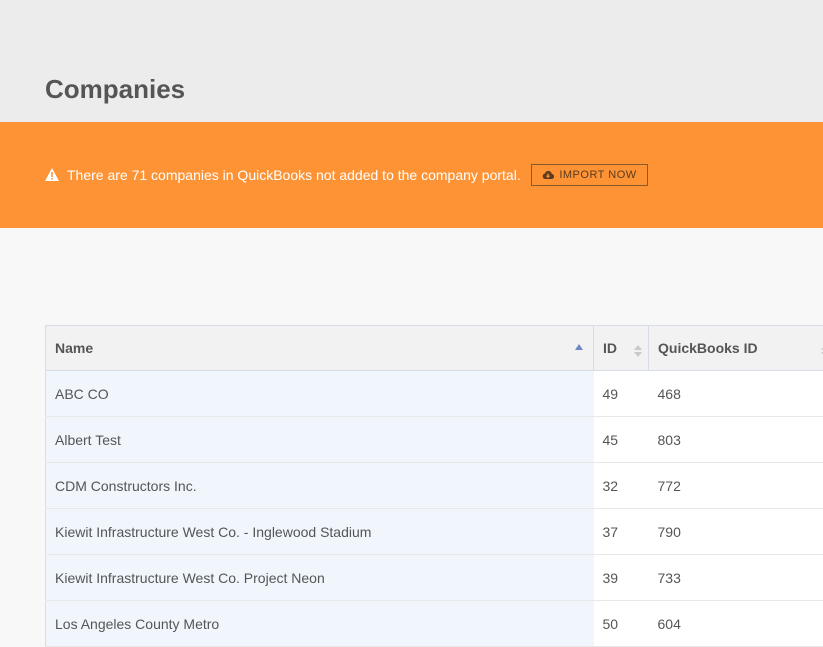 The image size is (823, 647). Describe the element at coordinates (320, 394) in the screenshot. I see `company-name-cell: ABC CO` at that location.